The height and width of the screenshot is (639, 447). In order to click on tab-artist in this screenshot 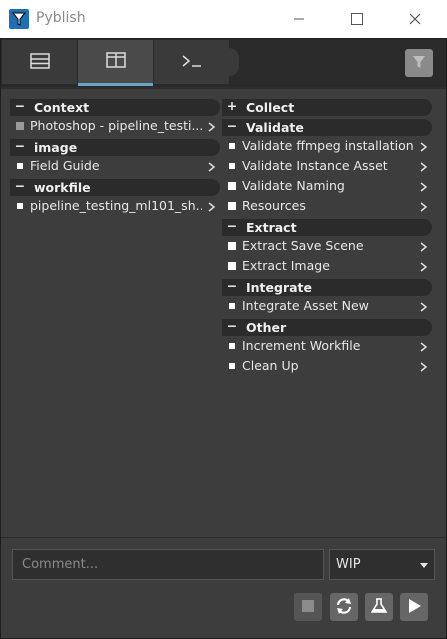, I will do `click(115, 63)`.